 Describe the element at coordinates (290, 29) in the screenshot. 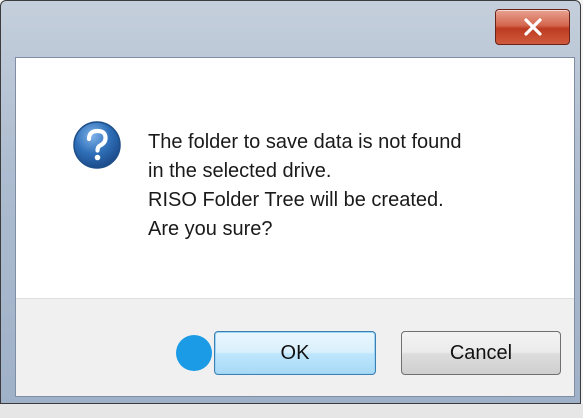

I see `title-bar` at that location.